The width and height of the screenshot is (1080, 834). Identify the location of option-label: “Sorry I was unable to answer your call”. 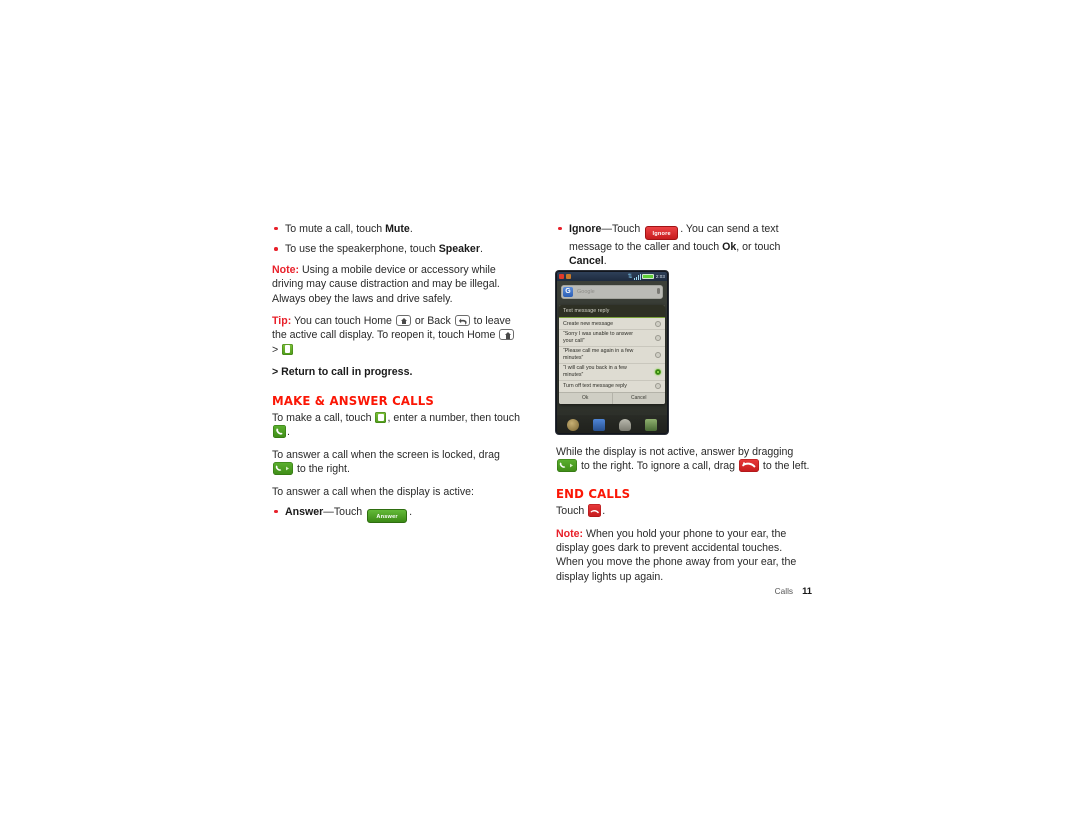
(598, 337).